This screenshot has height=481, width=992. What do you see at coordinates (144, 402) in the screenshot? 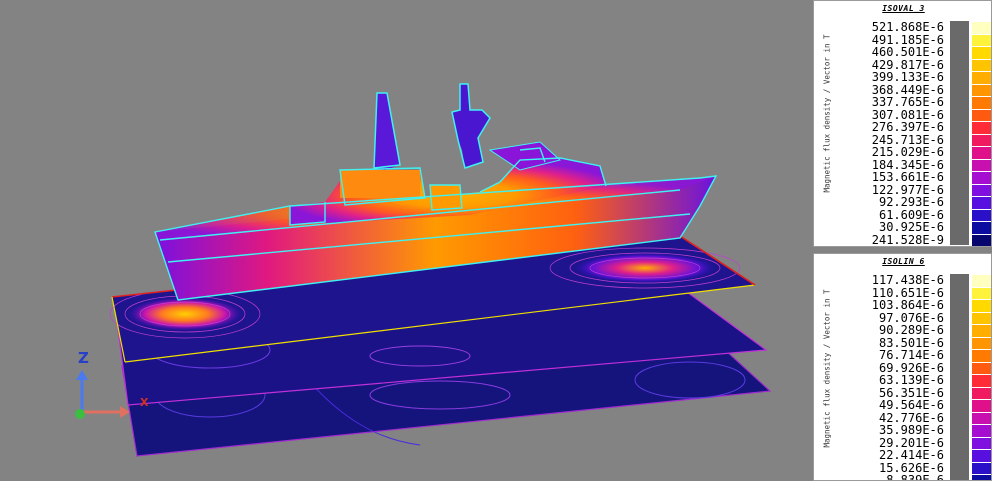
I see `x-axis-label: X` at bounding box center [144, 402].